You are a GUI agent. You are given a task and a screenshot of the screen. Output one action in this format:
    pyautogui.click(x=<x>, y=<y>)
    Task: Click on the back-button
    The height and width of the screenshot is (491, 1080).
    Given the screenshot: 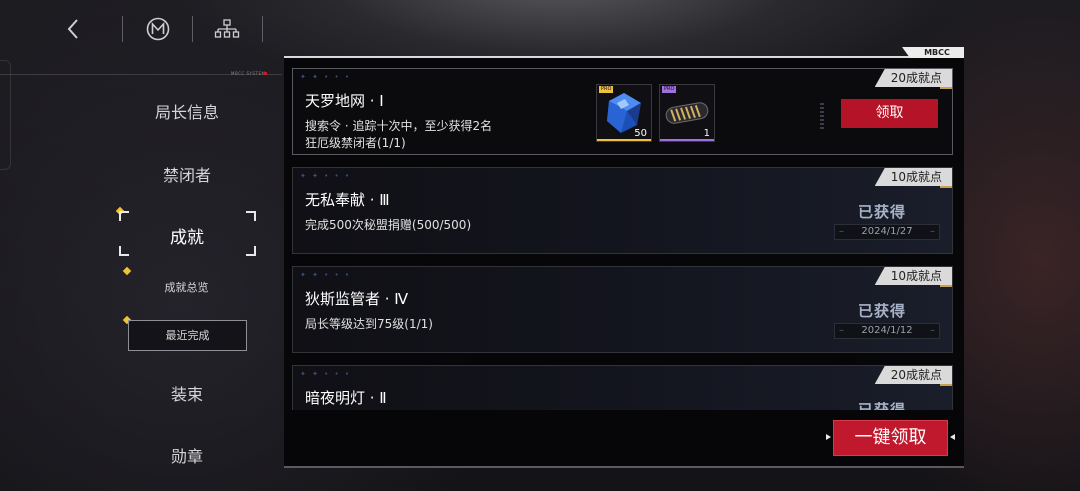 What is the action you would take?
    pyautogui.click(x=73, y=29)
    